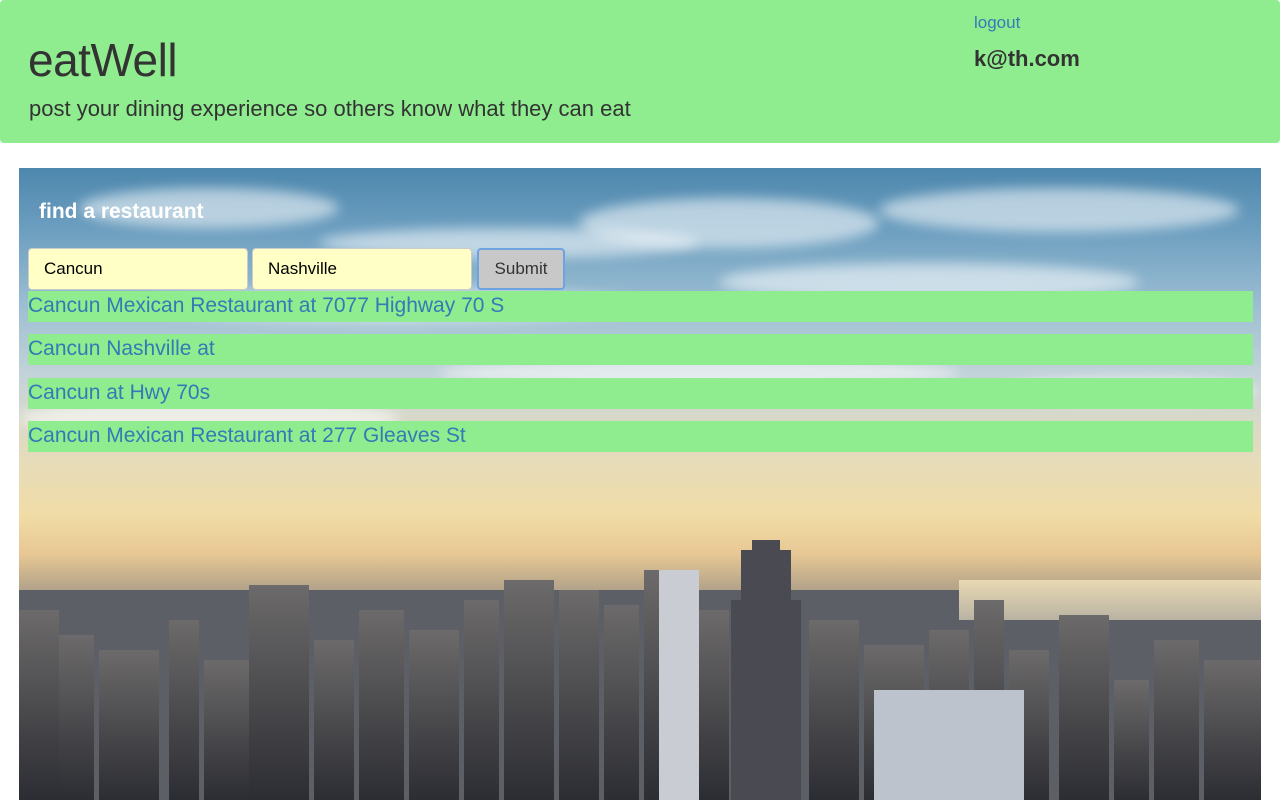 This screenshot has height=800, width=1280. I want to click on submit-button: Submit, so click(521, 269).